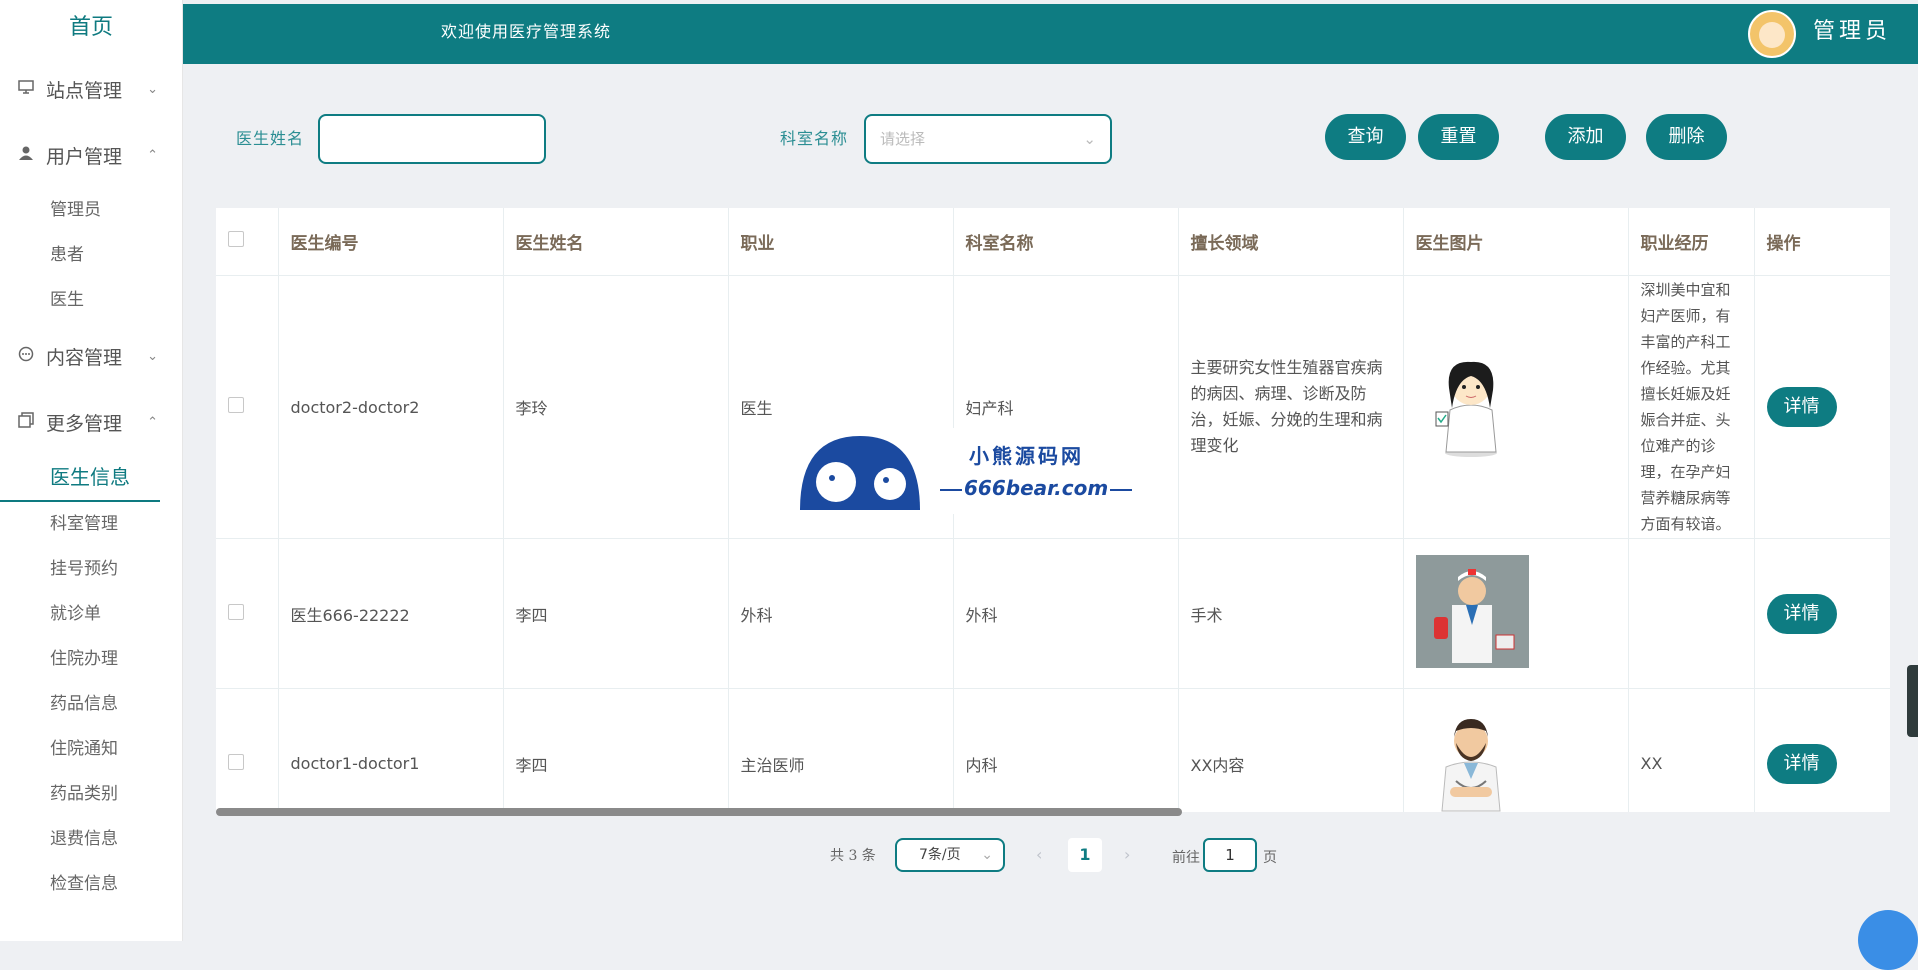 The width and height of the screenshot is (1918, 970). What do you see at coordinates (841, 242) in the screenshot?
I see `column-header: 职业` at bounding box center [841, 242].